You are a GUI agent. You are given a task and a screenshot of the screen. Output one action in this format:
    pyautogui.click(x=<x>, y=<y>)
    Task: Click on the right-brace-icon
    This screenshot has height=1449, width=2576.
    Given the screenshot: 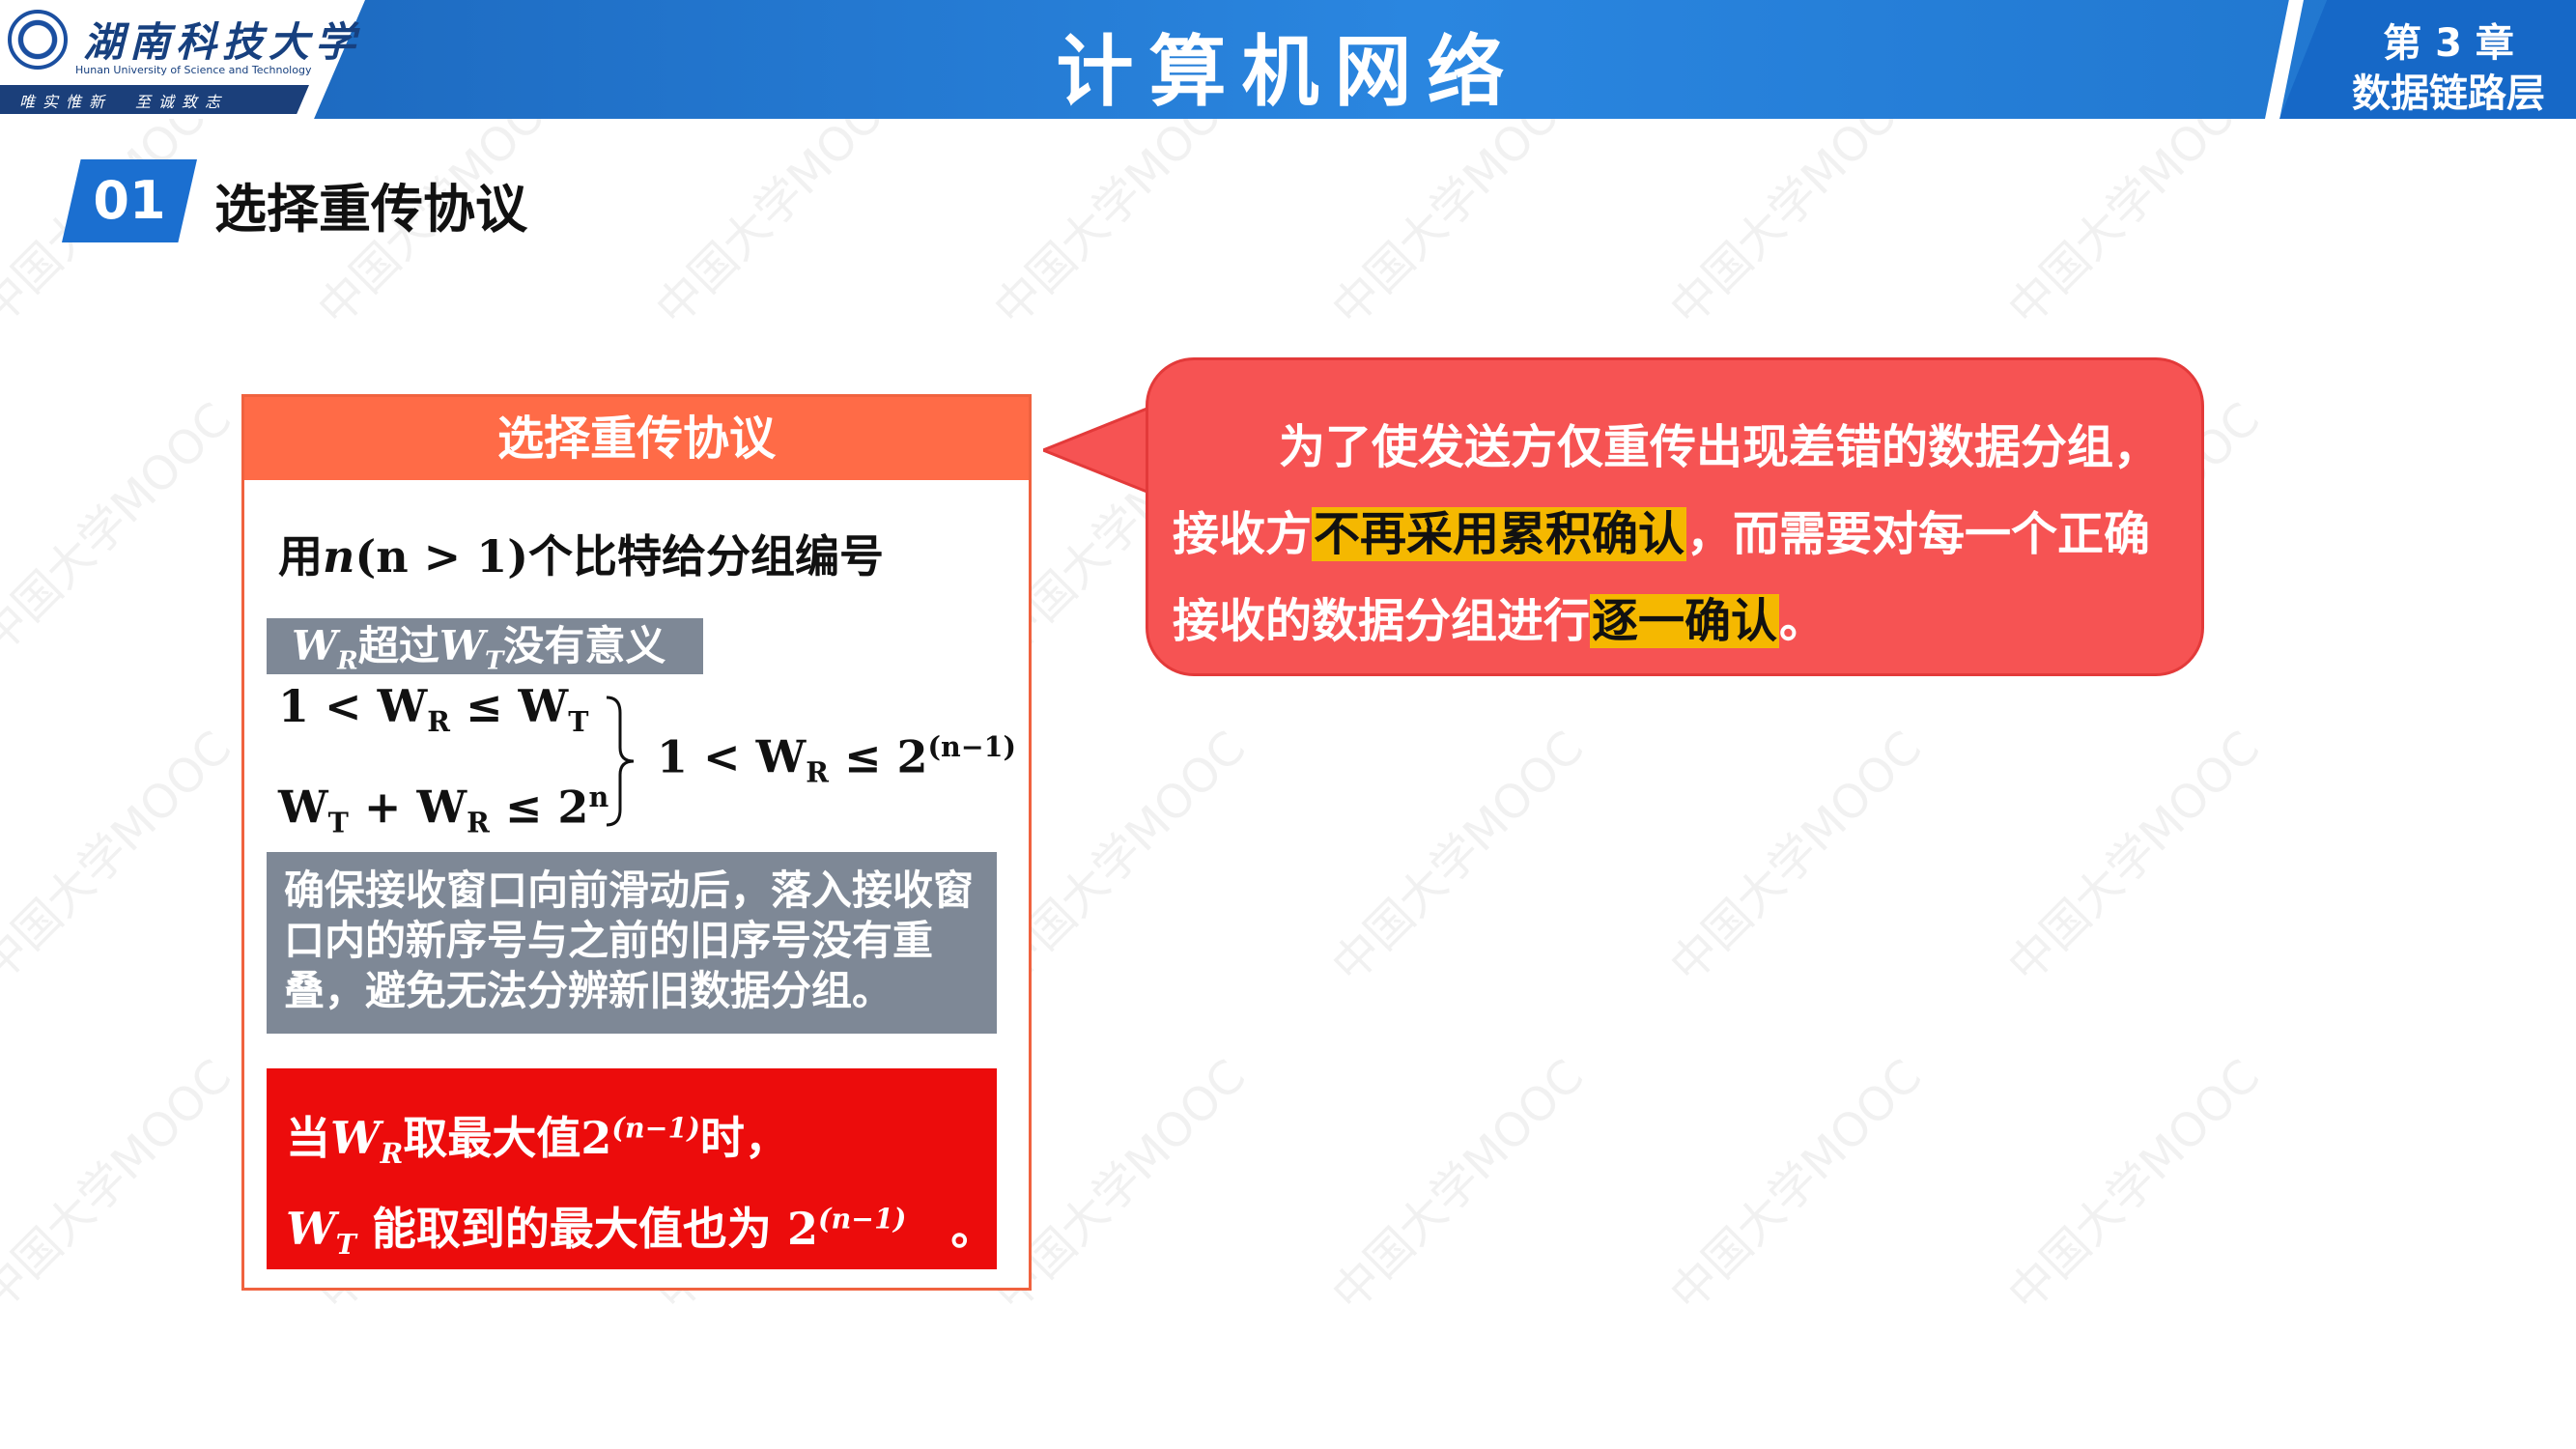 What is the action you would take?
    pyautogui.click(x=620, y=761)
    